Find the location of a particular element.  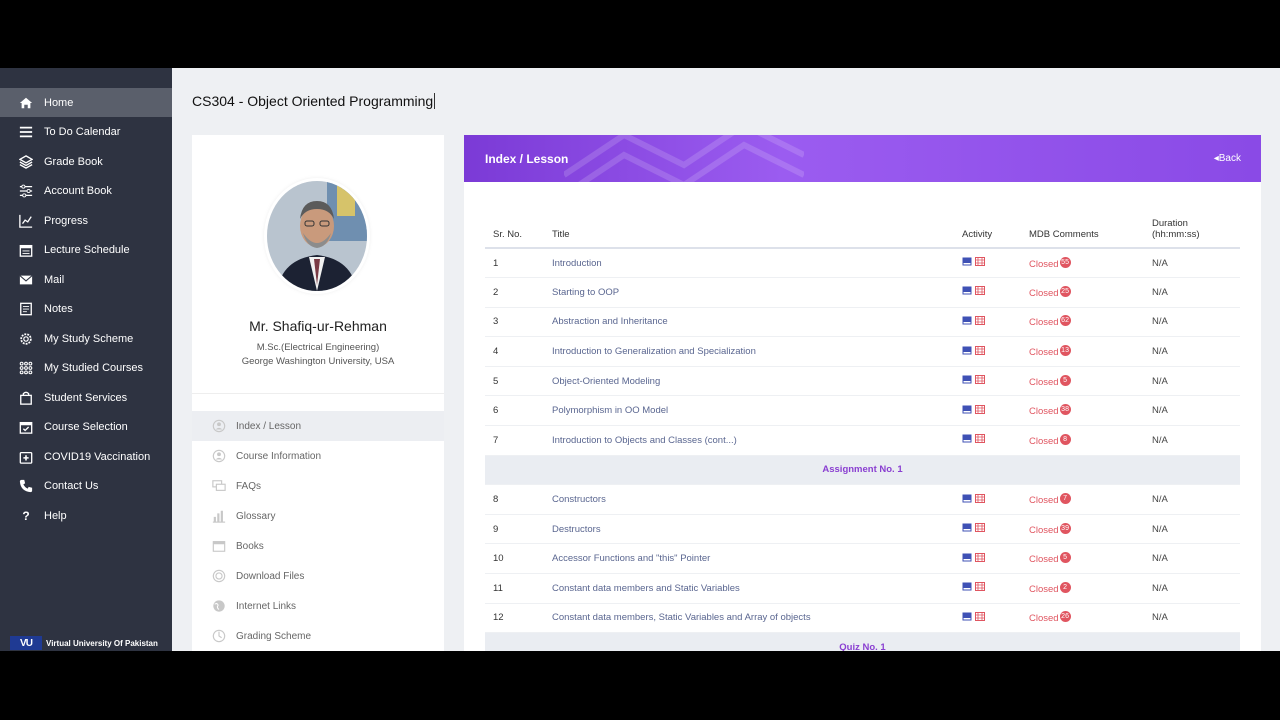

mdb-cell: Closed 13 is located at coordinates (1082, 351).